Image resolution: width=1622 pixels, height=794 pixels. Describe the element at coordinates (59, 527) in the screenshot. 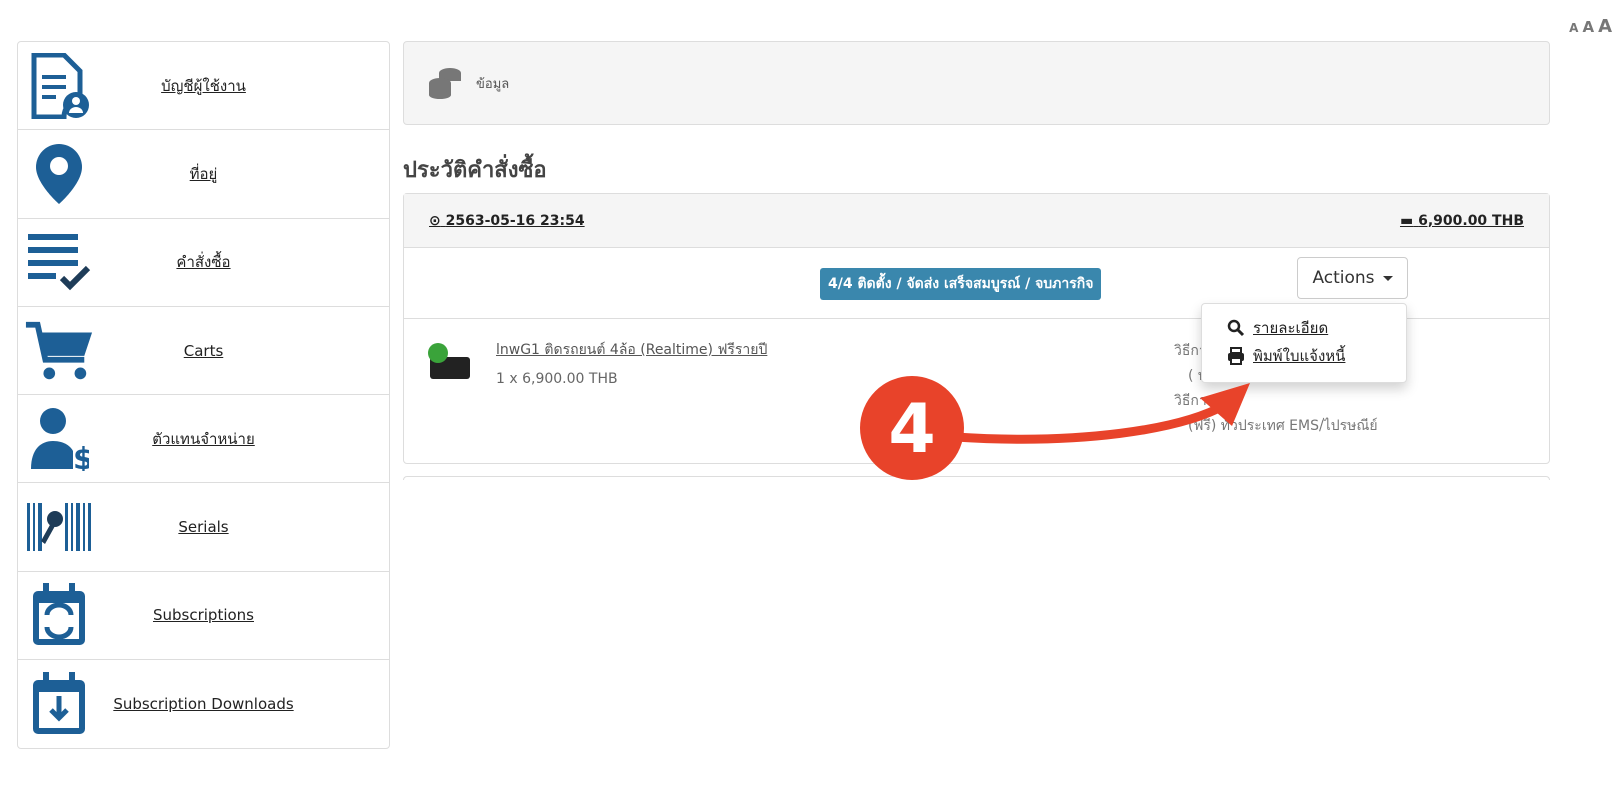

I see `barcode-key-icon` at that location.